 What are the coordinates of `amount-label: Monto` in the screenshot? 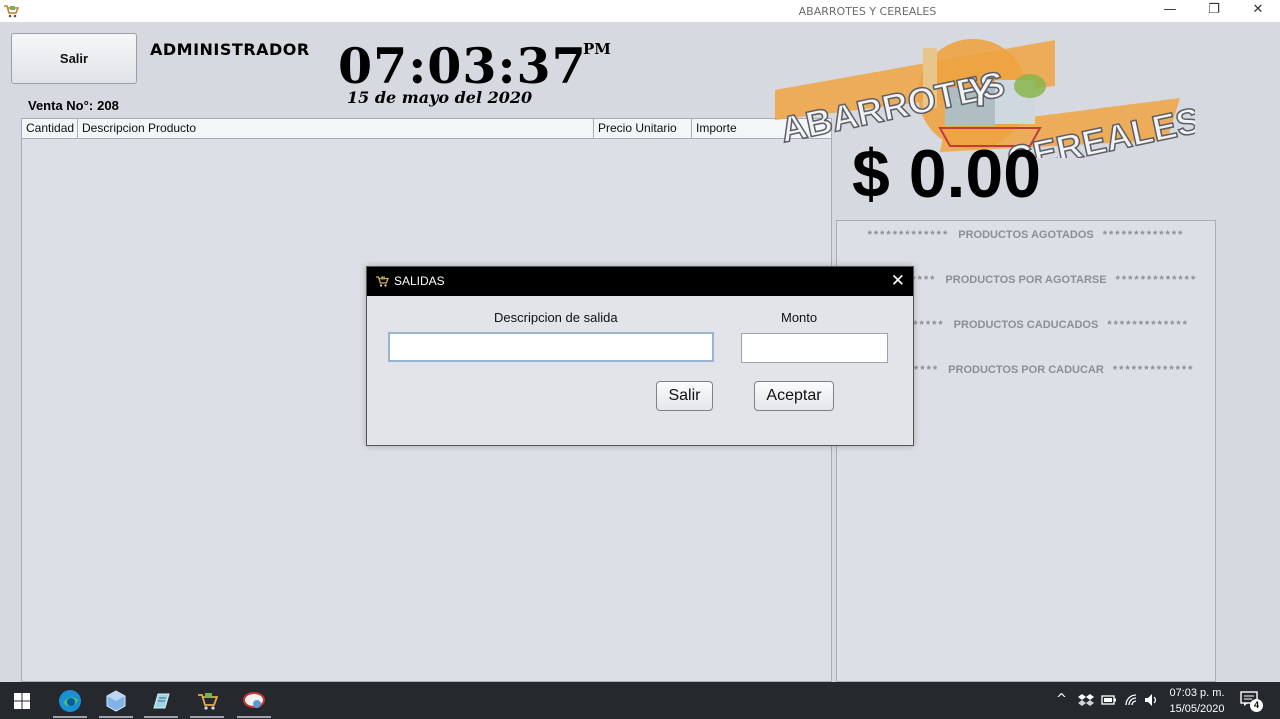 It's located at (799, 317).